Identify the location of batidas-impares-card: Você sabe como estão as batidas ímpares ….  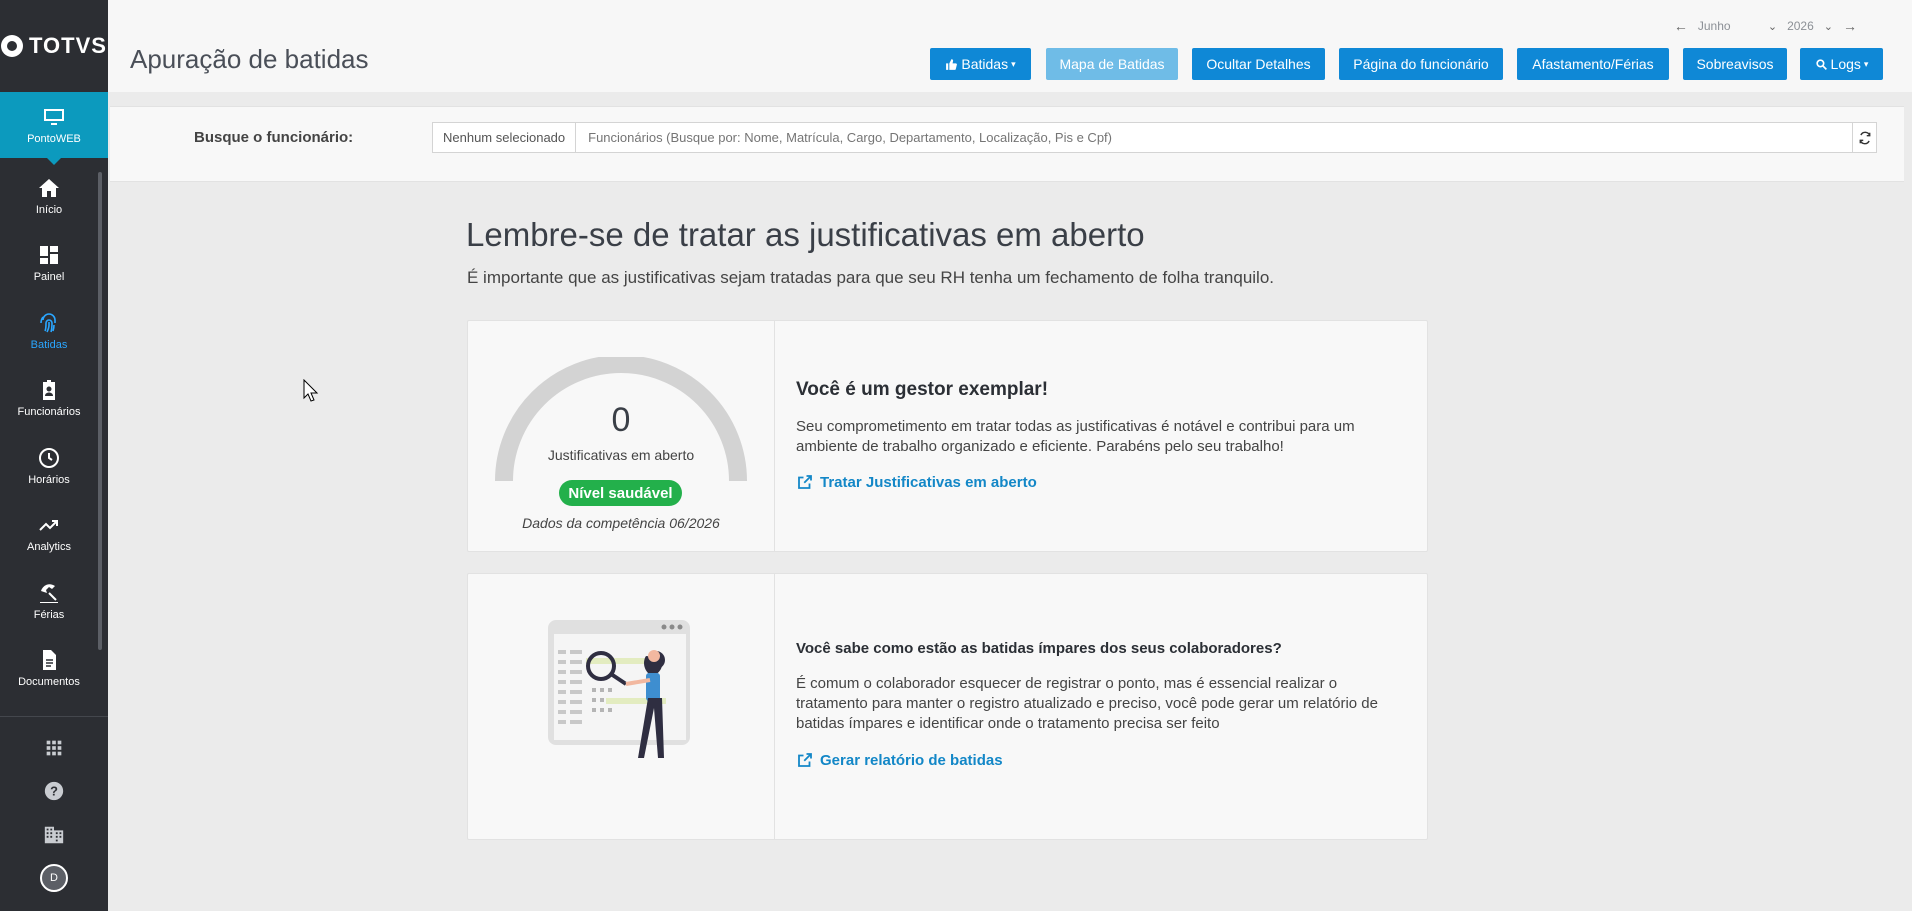
(947, 706).